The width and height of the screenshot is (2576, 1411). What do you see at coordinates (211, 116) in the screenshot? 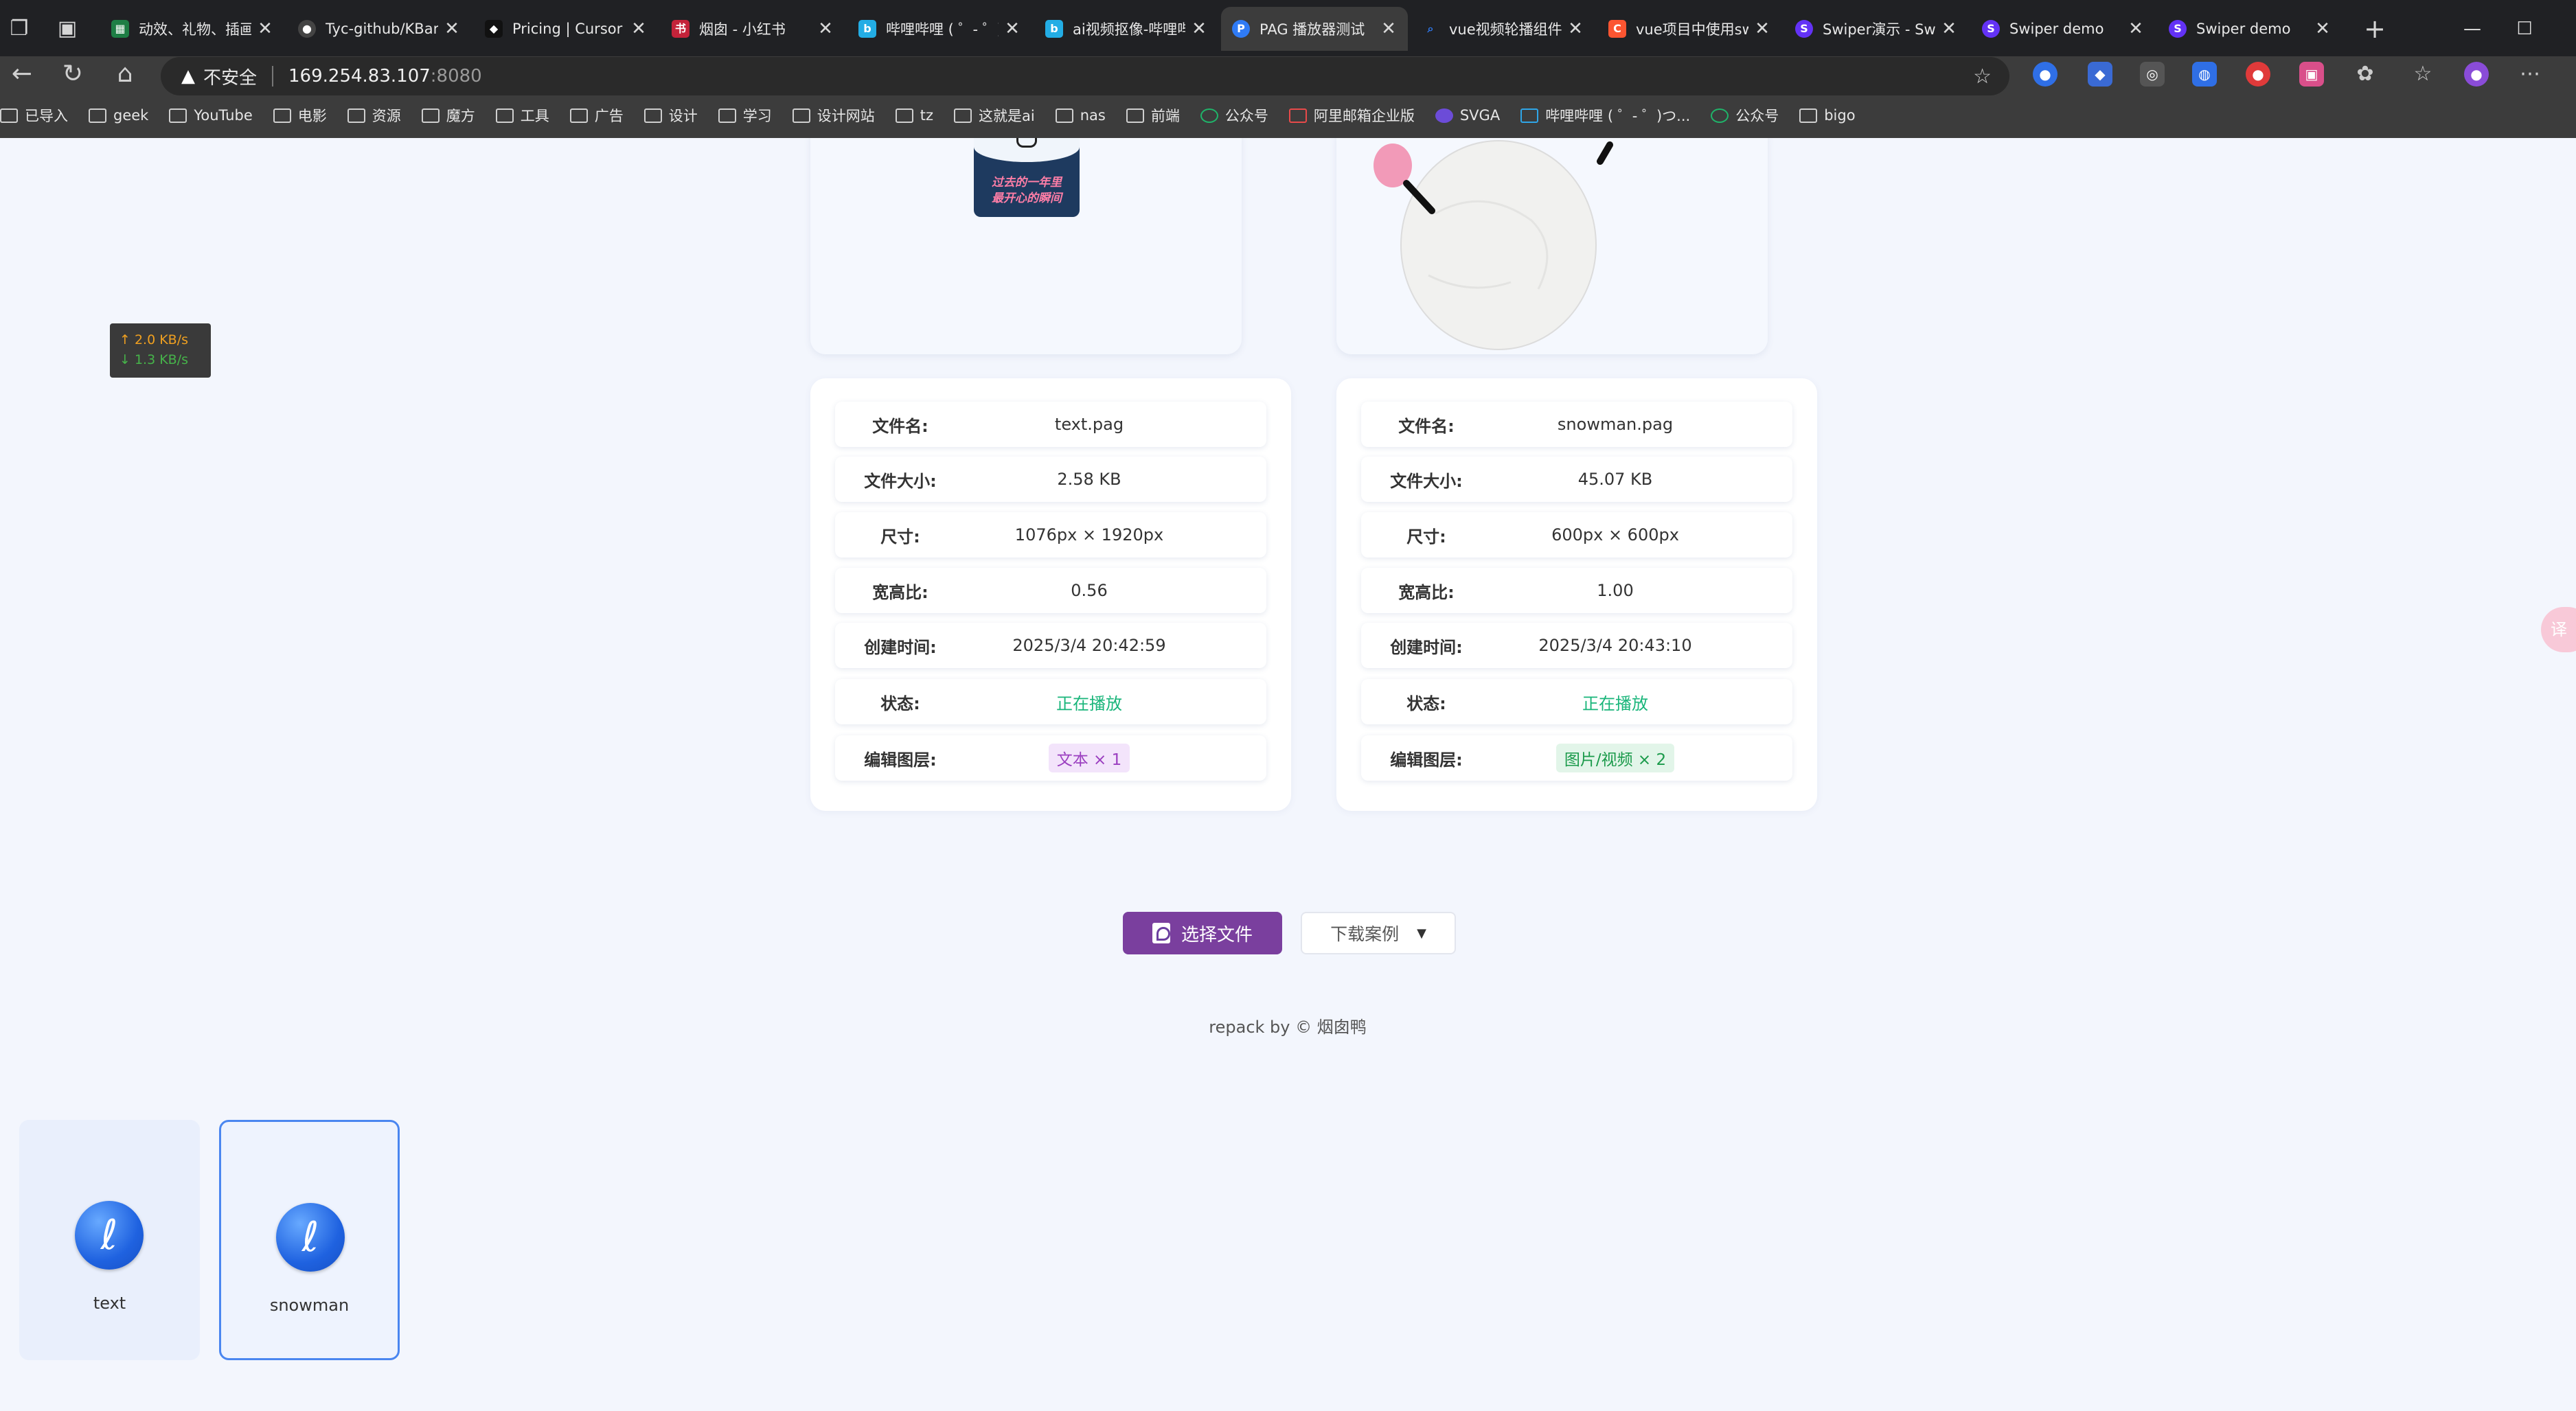
I see `bookmark-folder: YouTube` at bounding box center [211, 116].